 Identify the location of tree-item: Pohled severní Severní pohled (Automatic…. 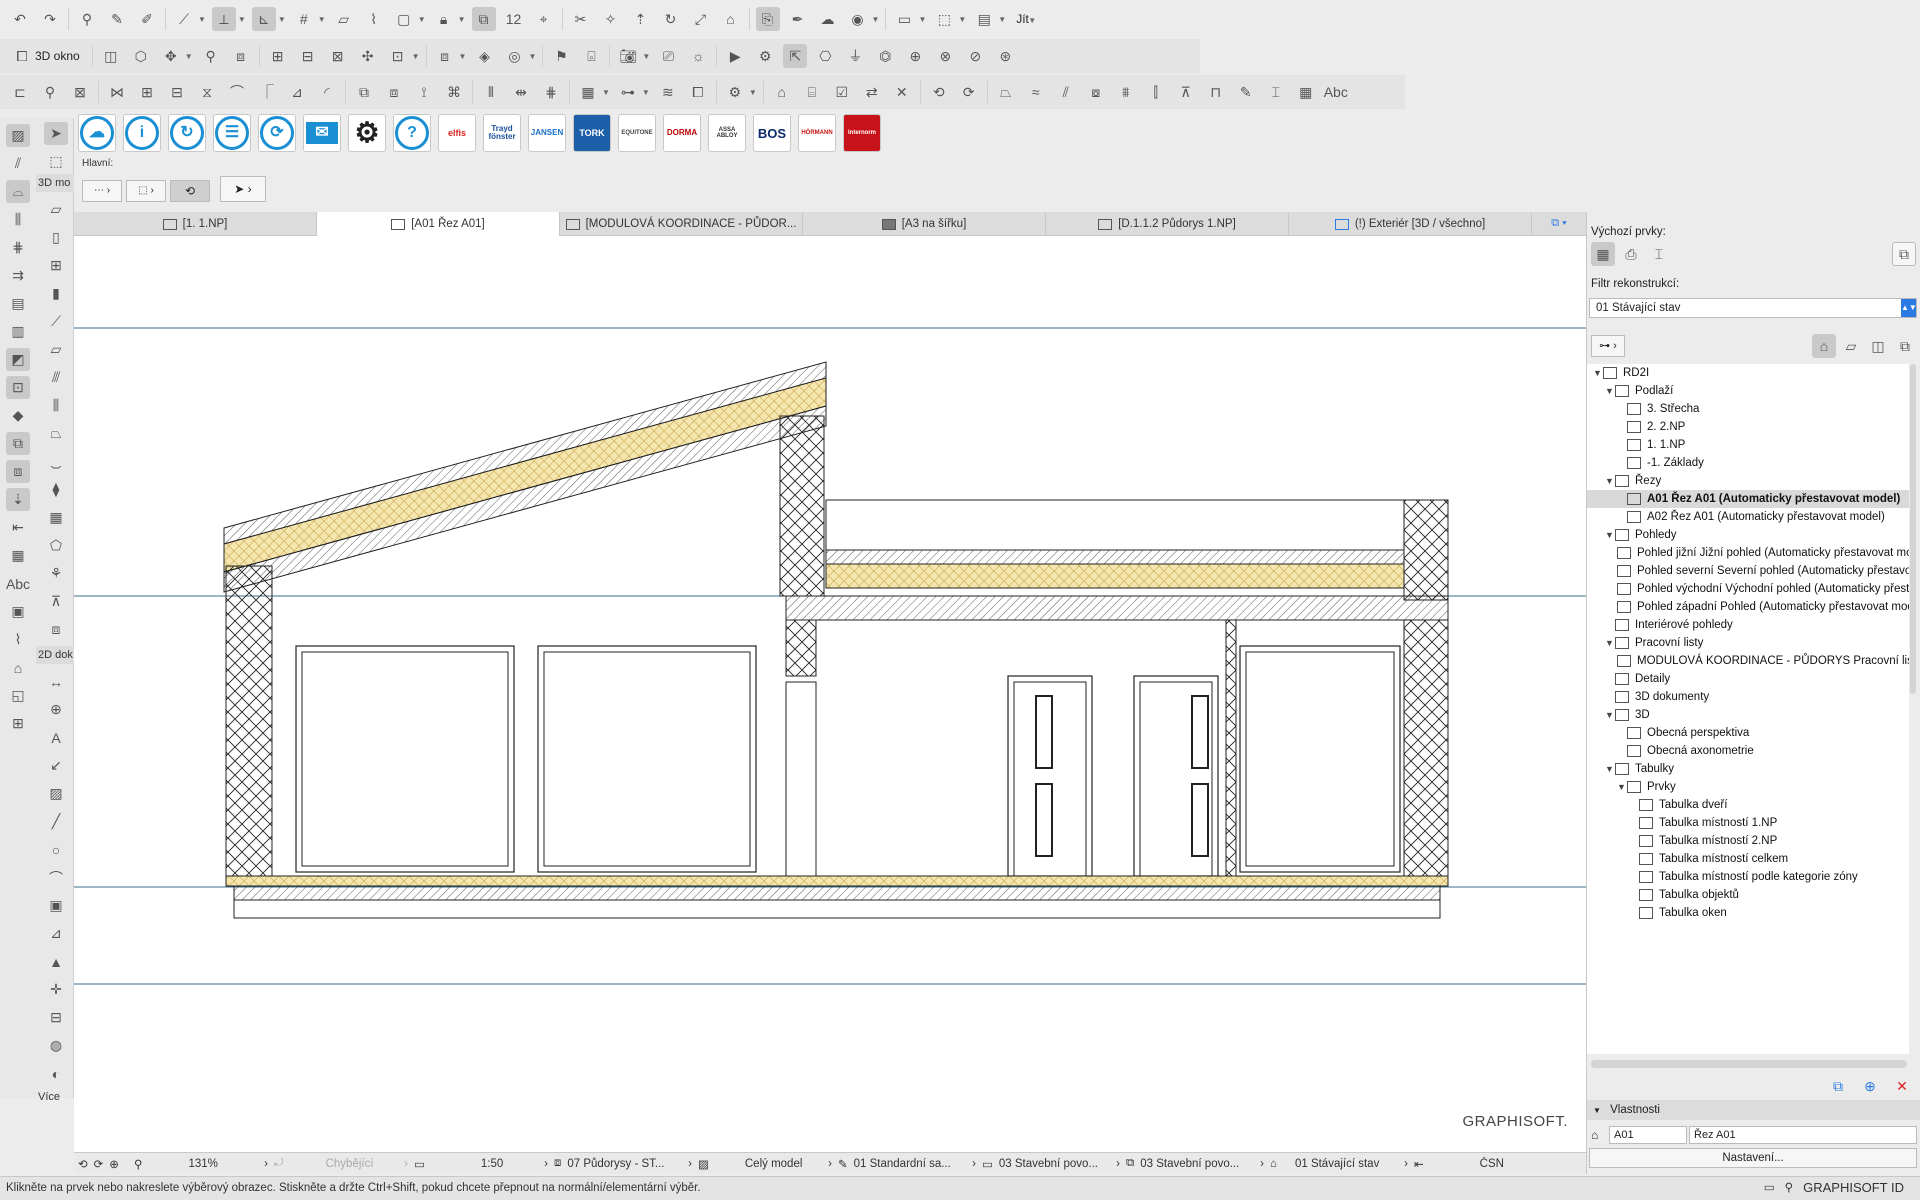
(1748, 571).